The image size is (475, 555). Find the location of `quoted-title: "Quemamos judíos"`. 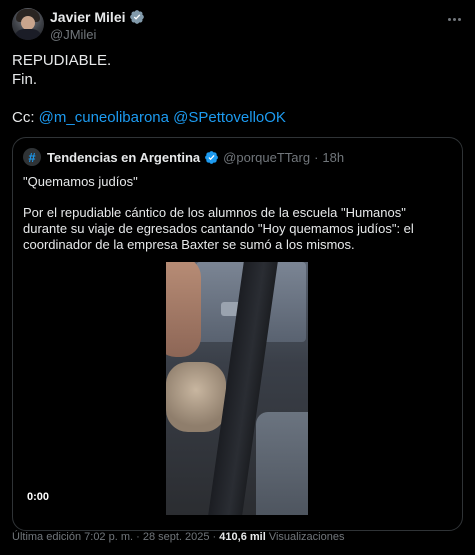

quoted-title: "Quemamos judíos" is located at coordinates (80, 181).